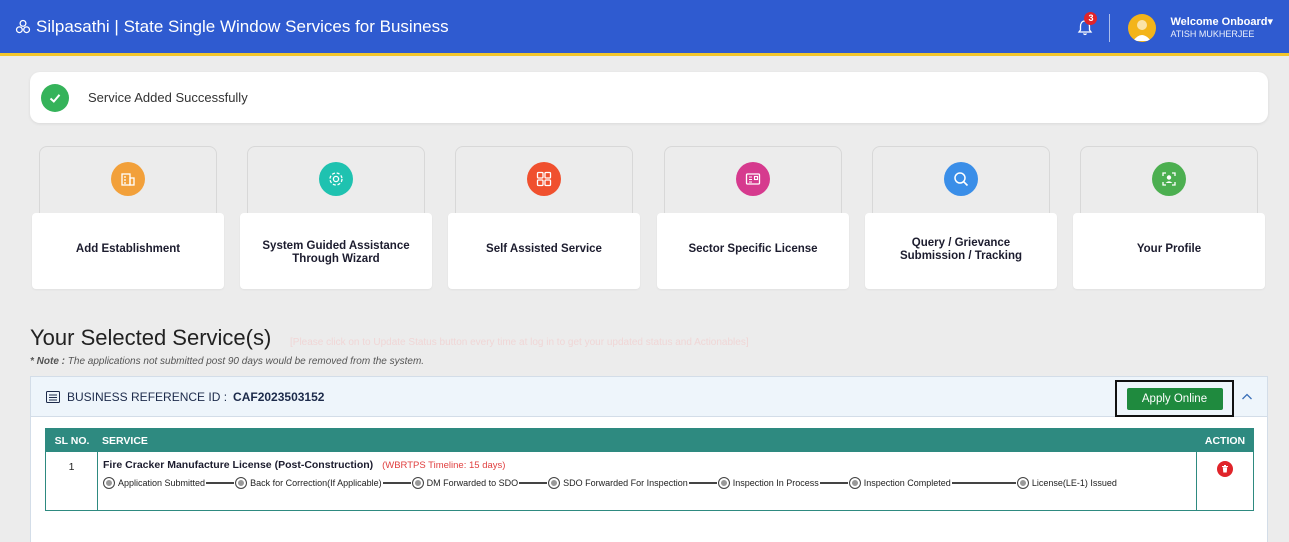 The image size is (1289, 542). Describe the element at coordinates (1225, 481) in the screenshot. I see `row-action-cell` at that location.